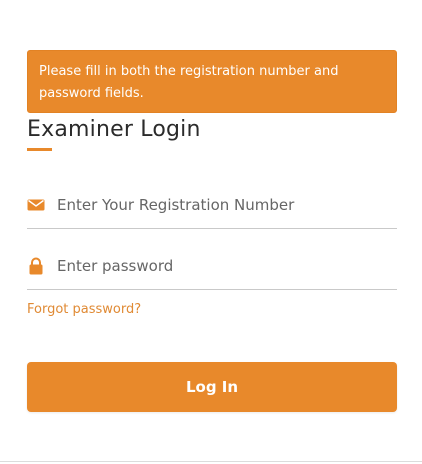  What do you see at coordinates (36, 205) in the screenshot?
I see `envelope-icon` at bounding box center [36, 205].